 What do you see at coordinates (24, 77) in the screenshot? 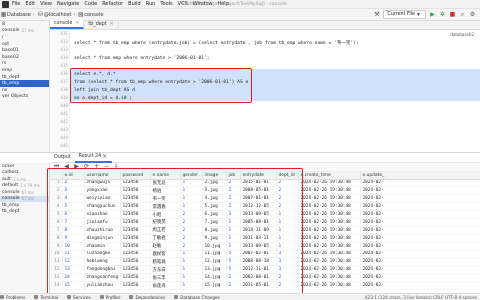
I see `tree-item-tb-dept: tb_dept` at bounding box center [24, 77].